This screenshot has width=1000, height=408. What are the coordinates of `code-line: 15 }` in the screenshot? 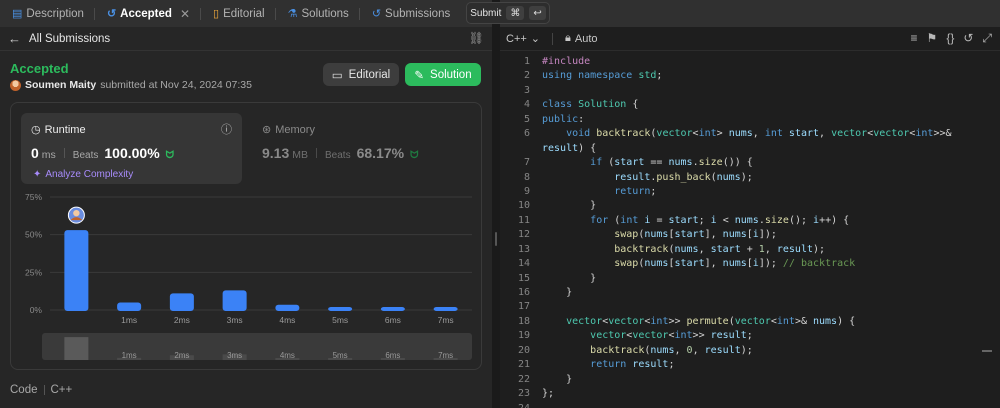 It's located at (750, 279).